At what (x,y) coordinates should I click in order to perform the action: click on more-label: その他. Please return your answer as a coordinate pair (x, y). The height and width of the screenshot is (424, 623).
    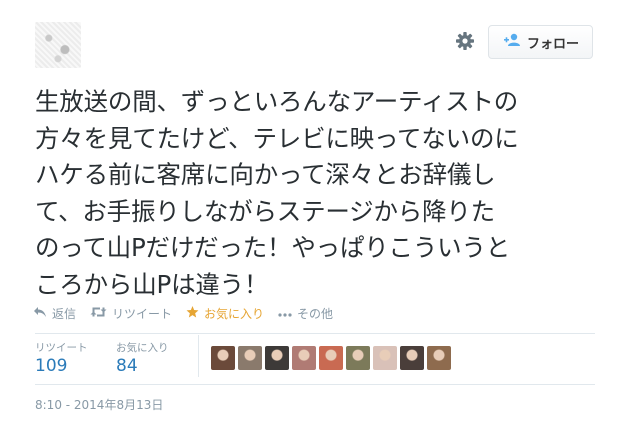
    Looking at the image, I should click on (315, 313).